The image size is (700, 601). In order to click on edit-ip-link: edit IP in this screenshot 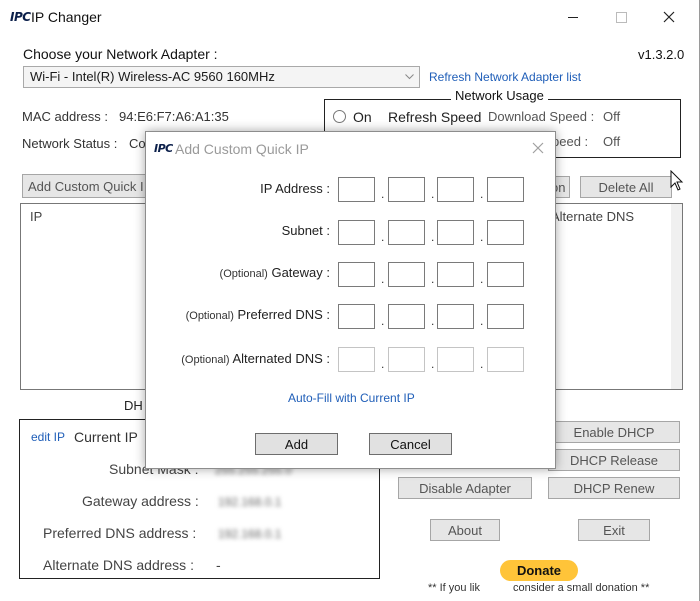, I will do `click(48, 437)`.